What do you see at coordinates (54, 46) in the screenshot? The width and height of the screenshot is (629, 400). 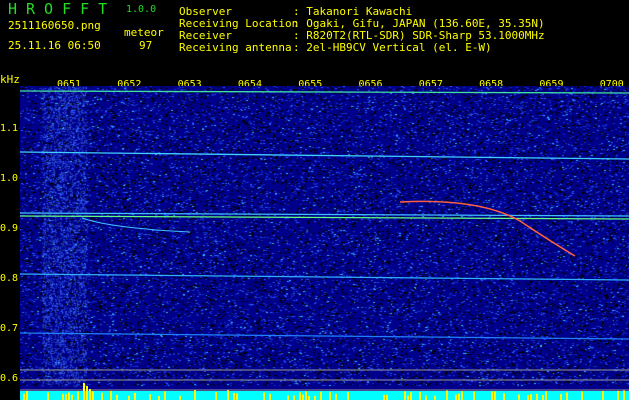 I see `datetime: 25.11.16 06:50` at bounding box center [54, 46].